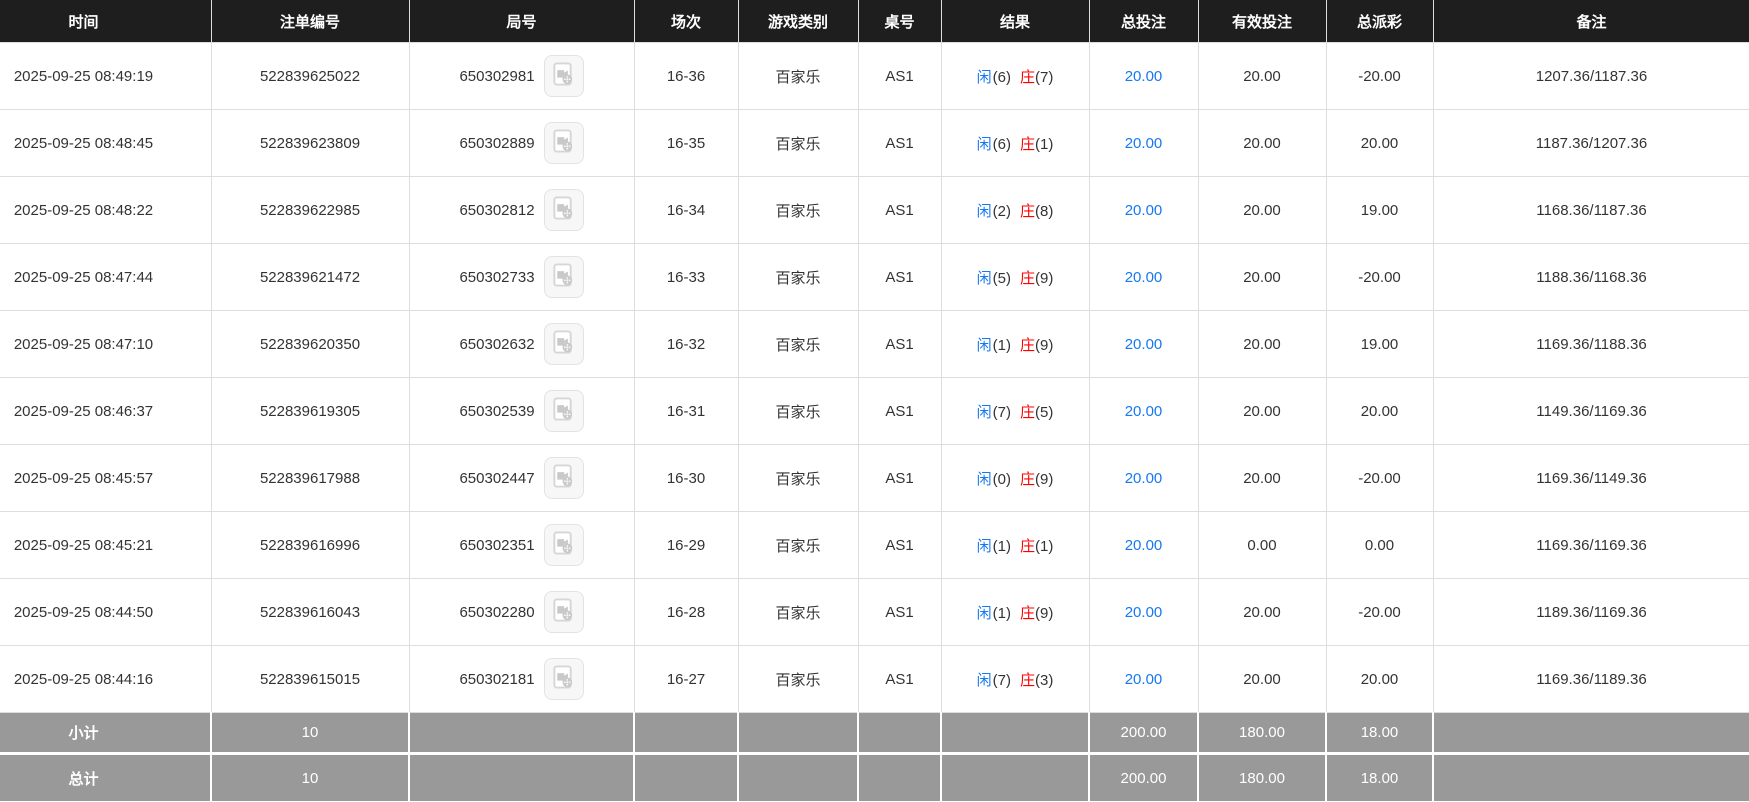 This screenshot has width=1749, height=802. I want to click on round-number: 650302733, so click(497, 277).